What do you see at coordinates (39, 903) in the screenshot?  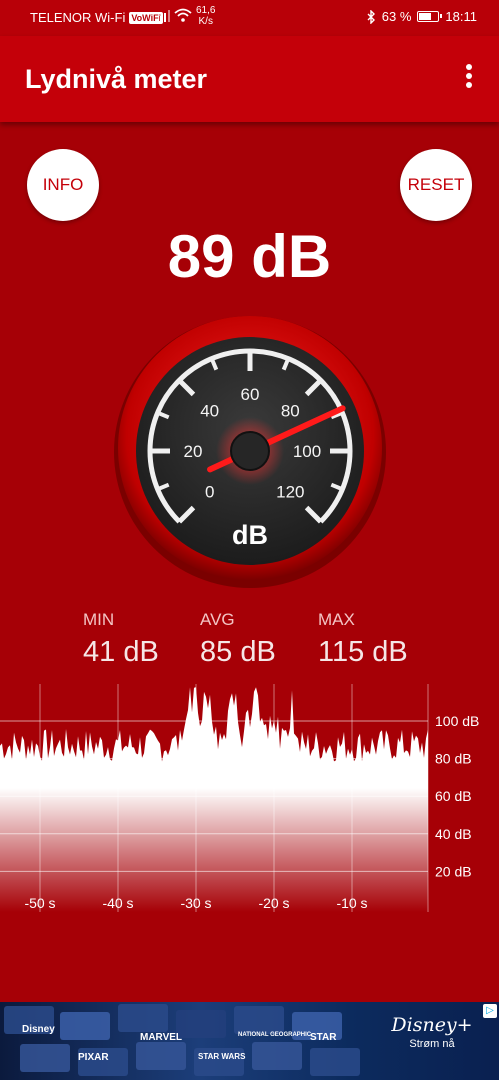 I see `graph-x-label: -50 s` at bounding box center [39, 903].